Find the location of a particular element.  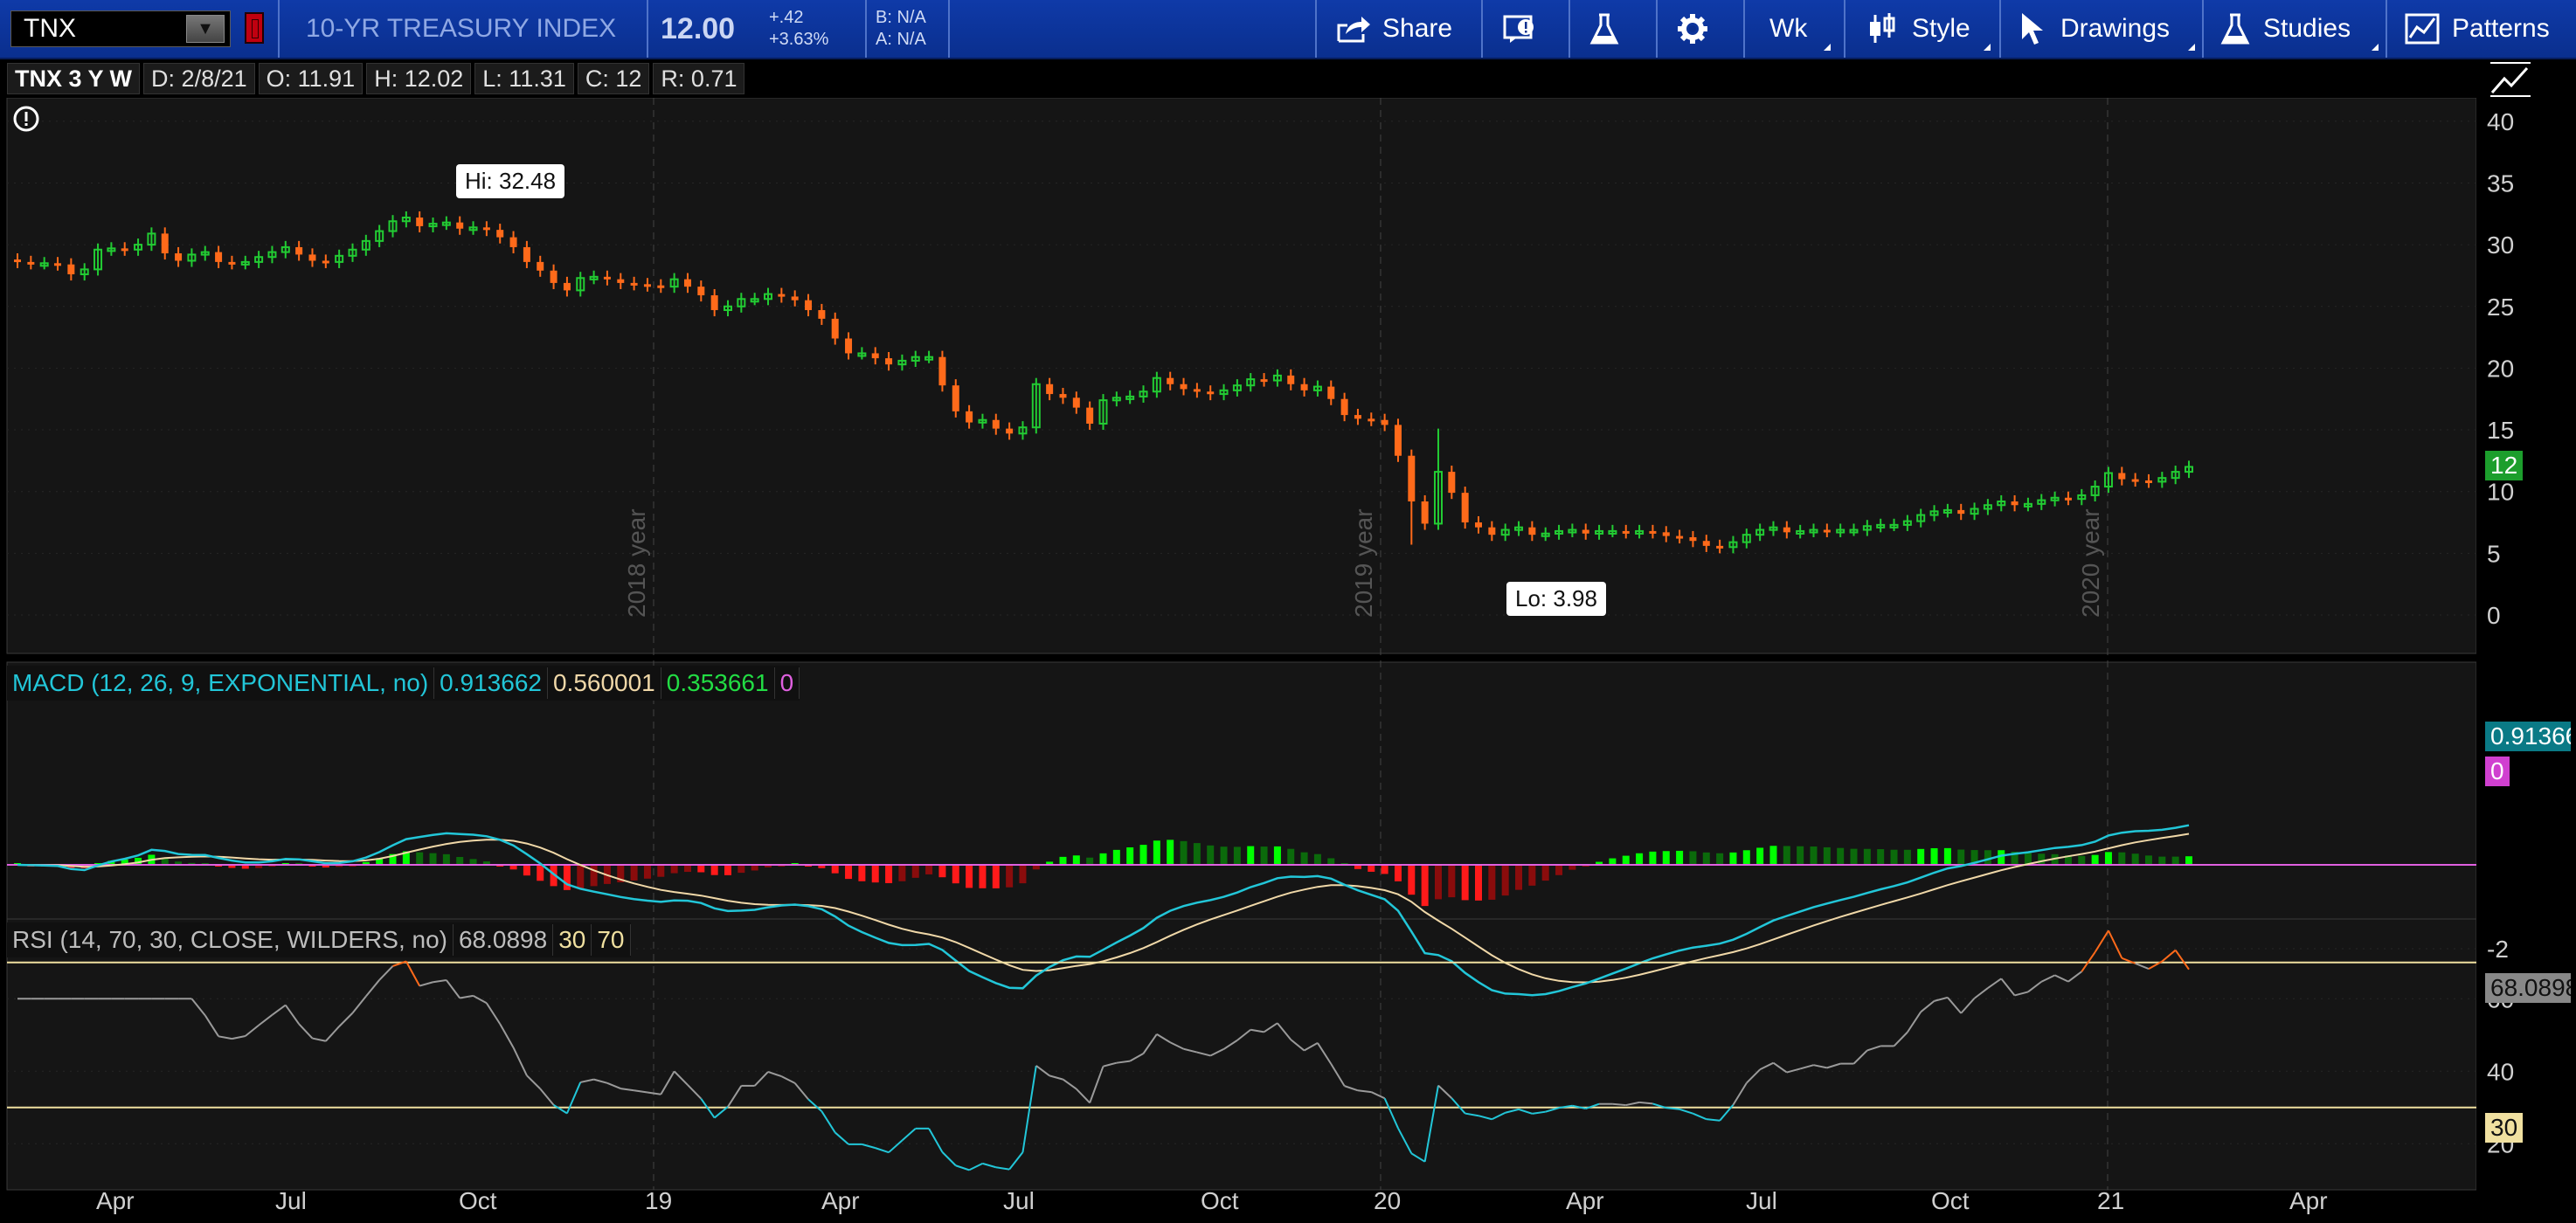

info-icon is located at coordinates (26, 119).